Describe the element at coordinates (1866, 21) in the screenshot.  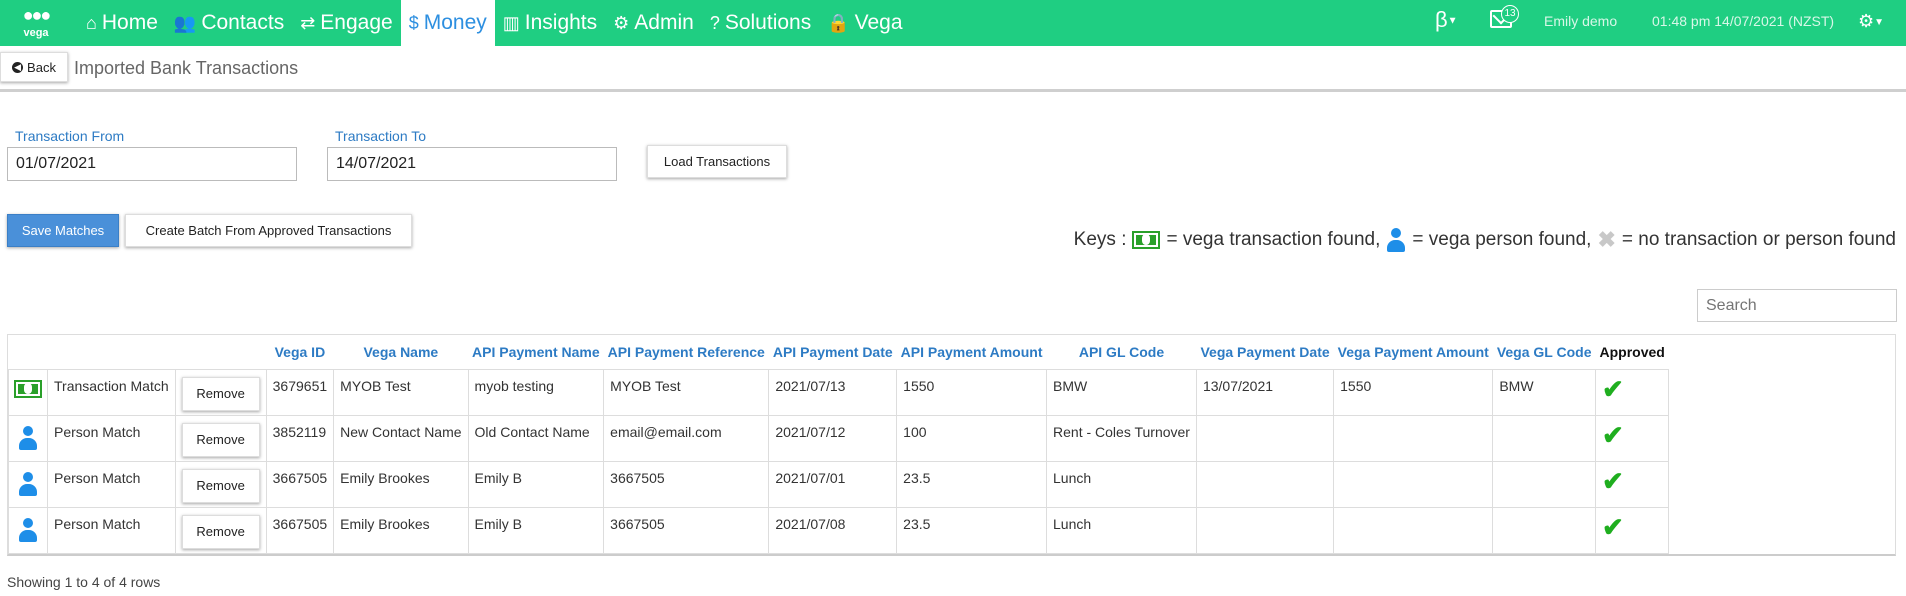
I see `cogs-icon: ⚙` at that location.